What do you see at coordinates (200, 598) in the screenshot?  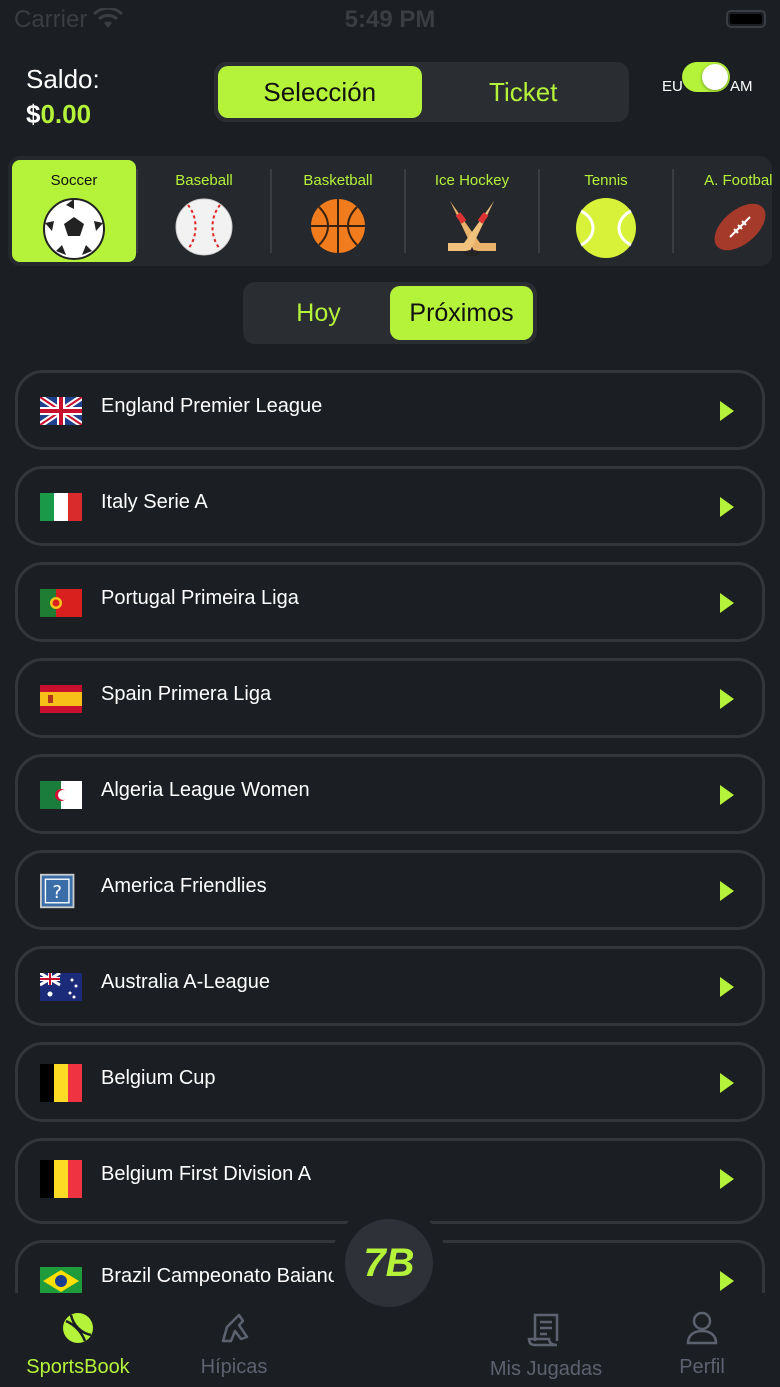 I see `league-name: Portugal Primeira Liga` at bounding box center [200, 598].